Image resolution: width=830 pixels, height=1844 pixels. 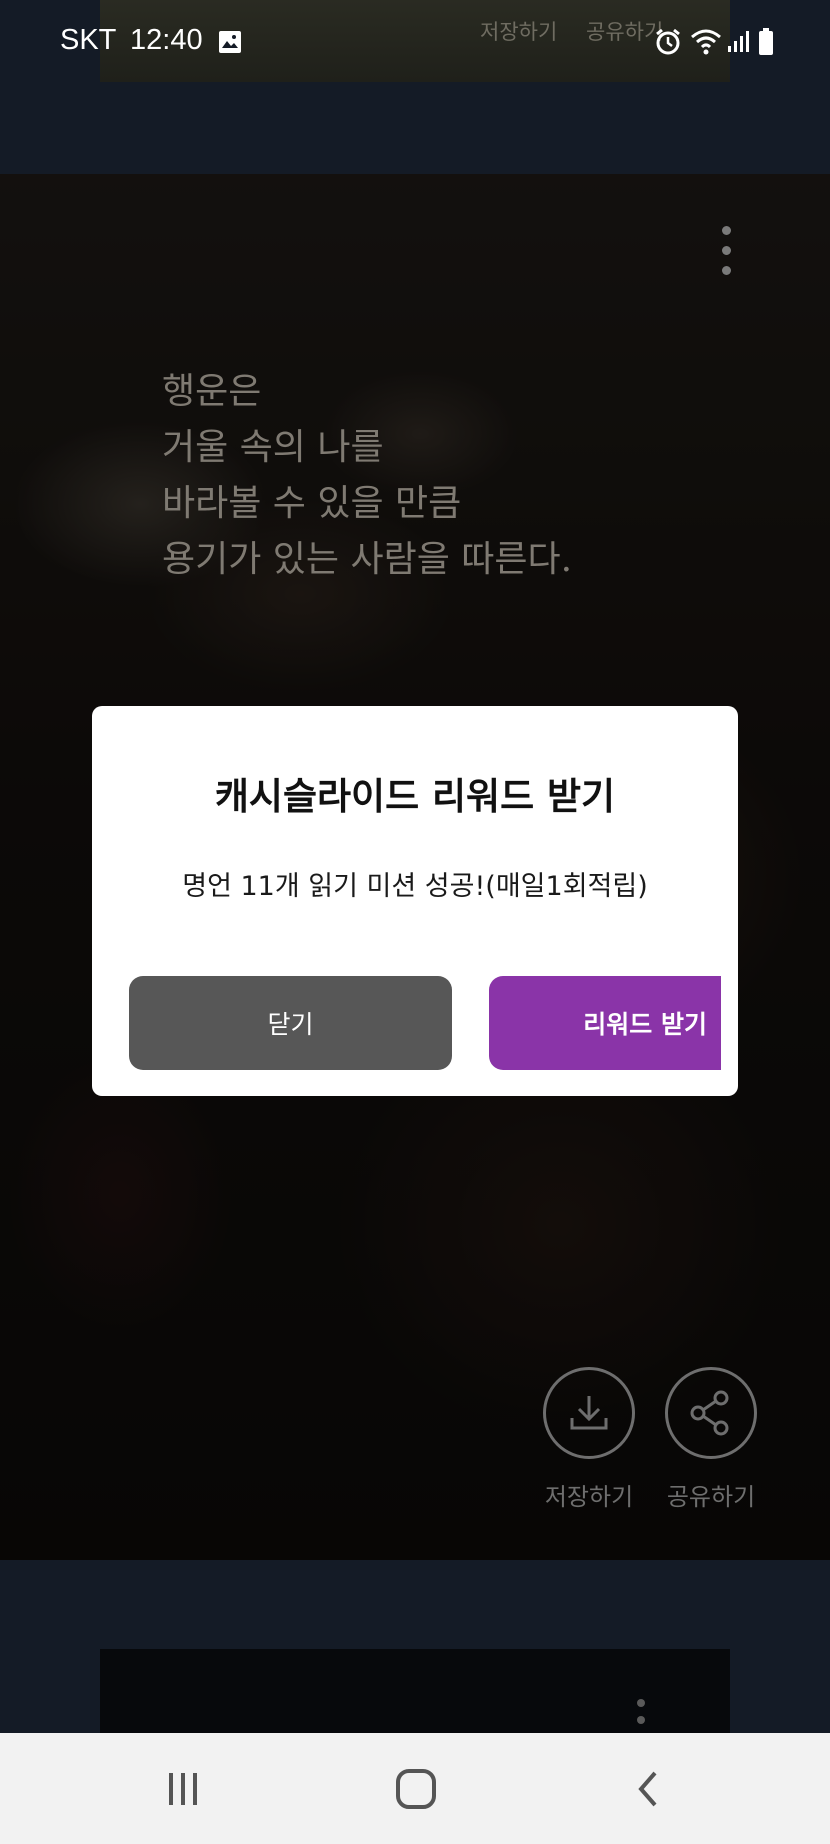 I want to click on carrier-name: SKT, so click(x=88, y=40).